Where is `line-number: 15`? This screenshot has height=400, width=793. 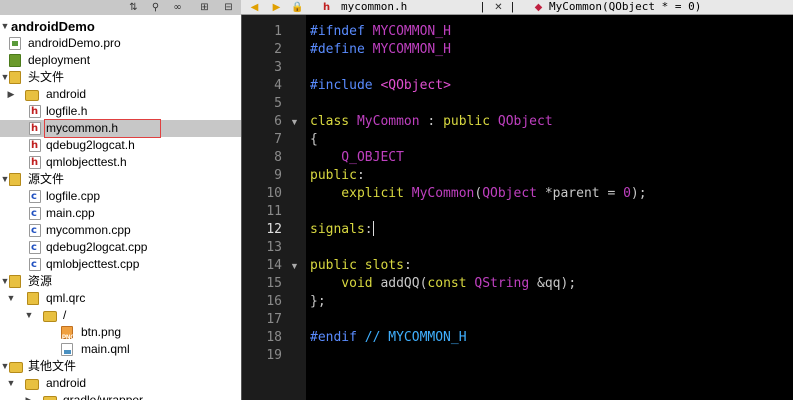
line-number: 15 is located at coordinates (274, 283).